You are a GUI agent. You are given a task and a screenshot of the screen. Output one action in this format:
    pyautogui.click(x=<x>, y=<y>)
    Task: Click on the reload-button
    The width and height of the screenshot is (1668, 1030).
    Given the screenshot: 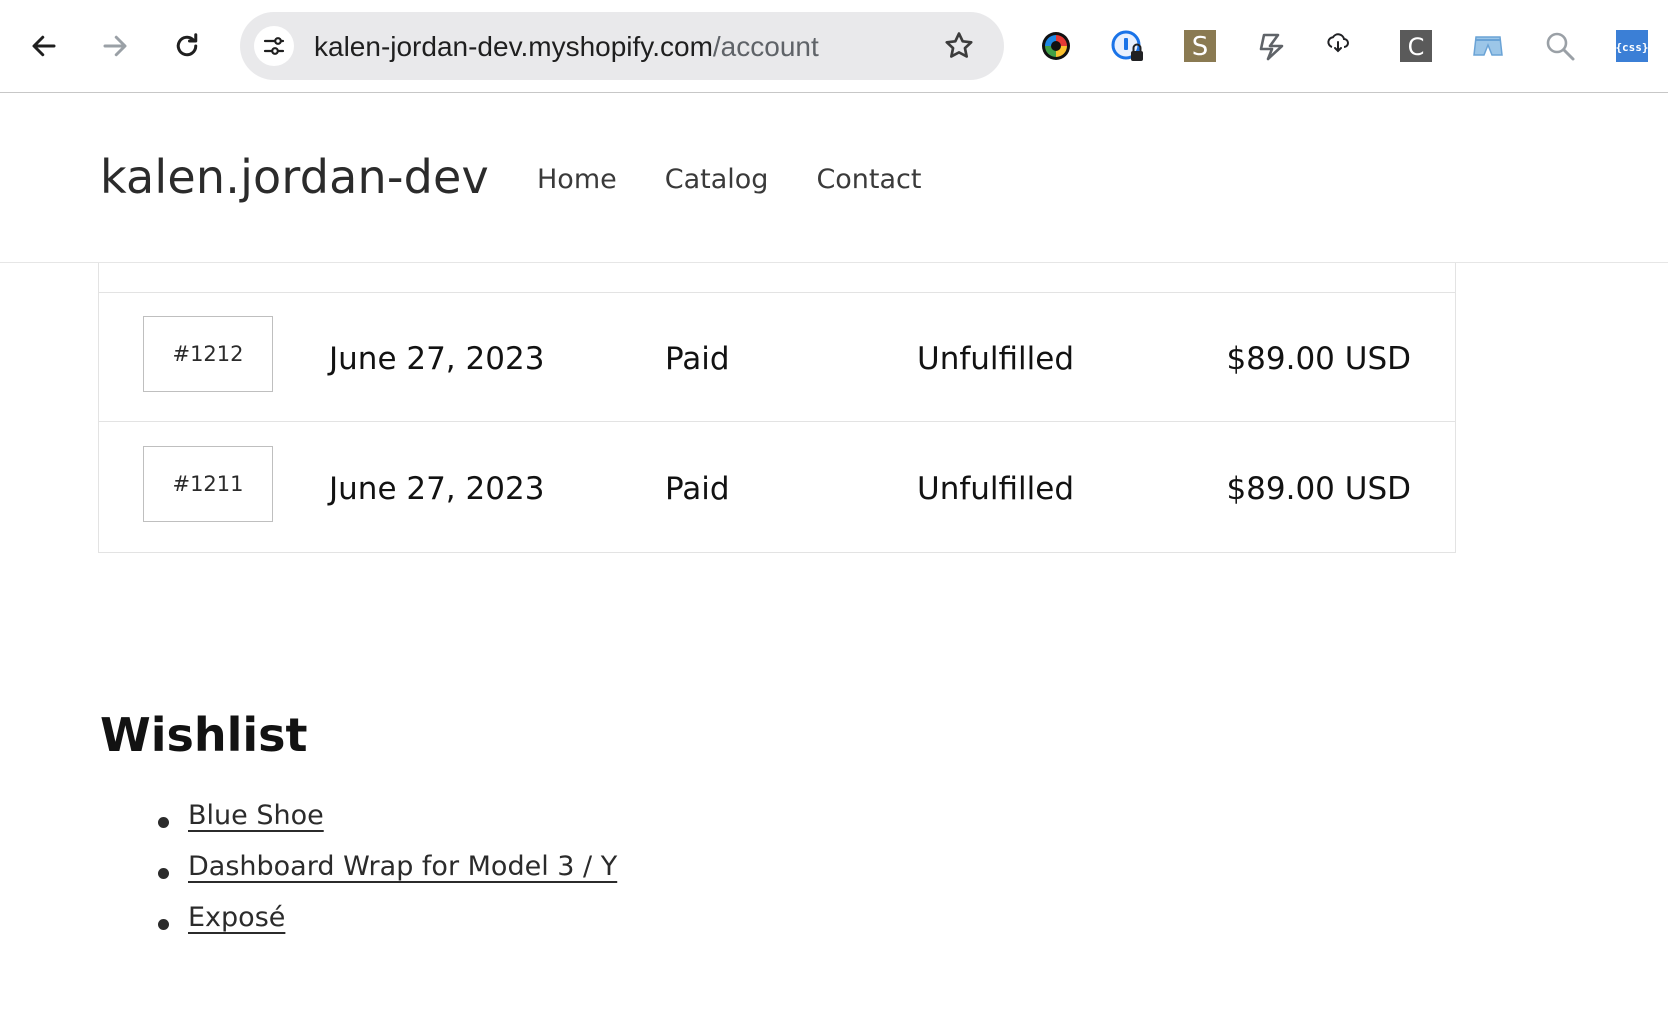 What is the action you would take?
    pyautogui.click(x=187, y=46)
    